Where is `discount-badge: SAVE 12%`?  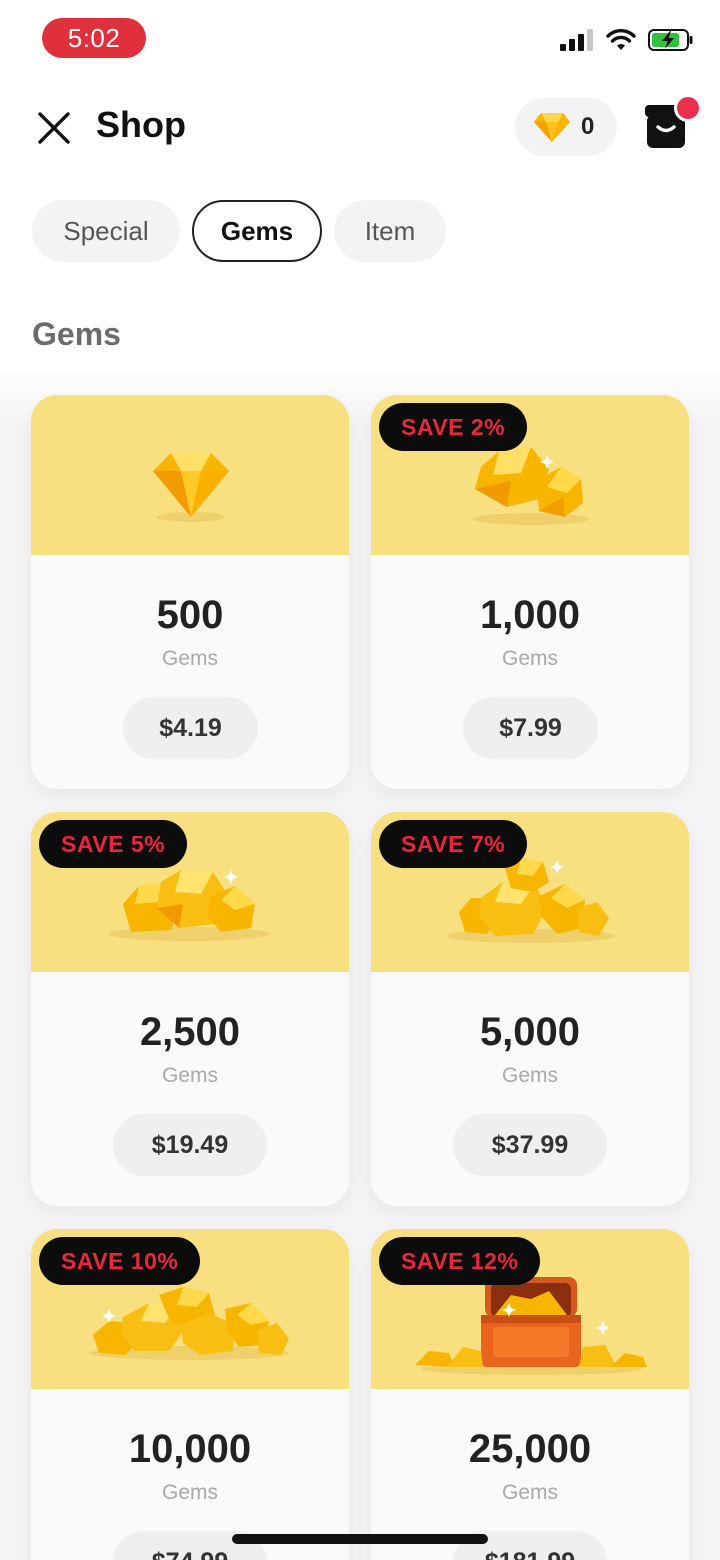
discount-badge: SAVE 12% is located at coordinates (460, 1261).